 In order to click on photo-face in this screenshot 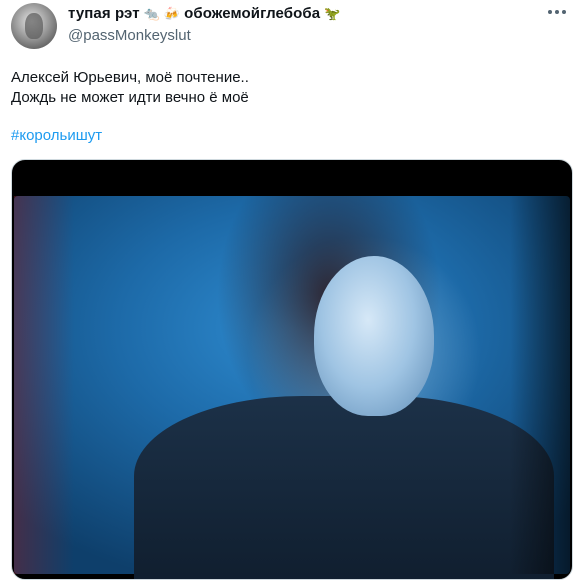, I will do `click(374, 336)`.